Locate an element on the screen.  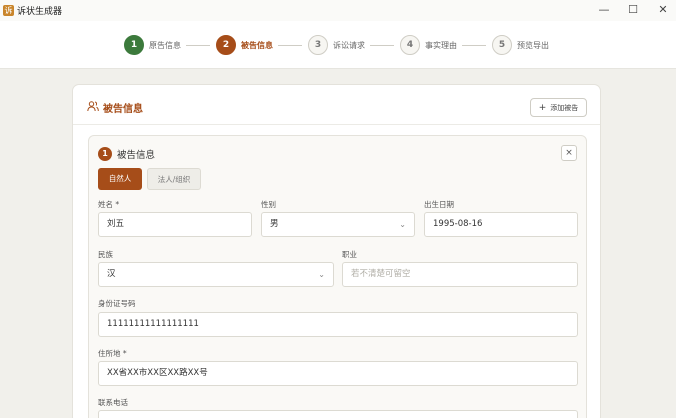
step-progress-bar: 1 原告信息 2 被告信息 3 诉讼请求 4 事实理由 5 预览导出 is located at coordinates (338, 45).